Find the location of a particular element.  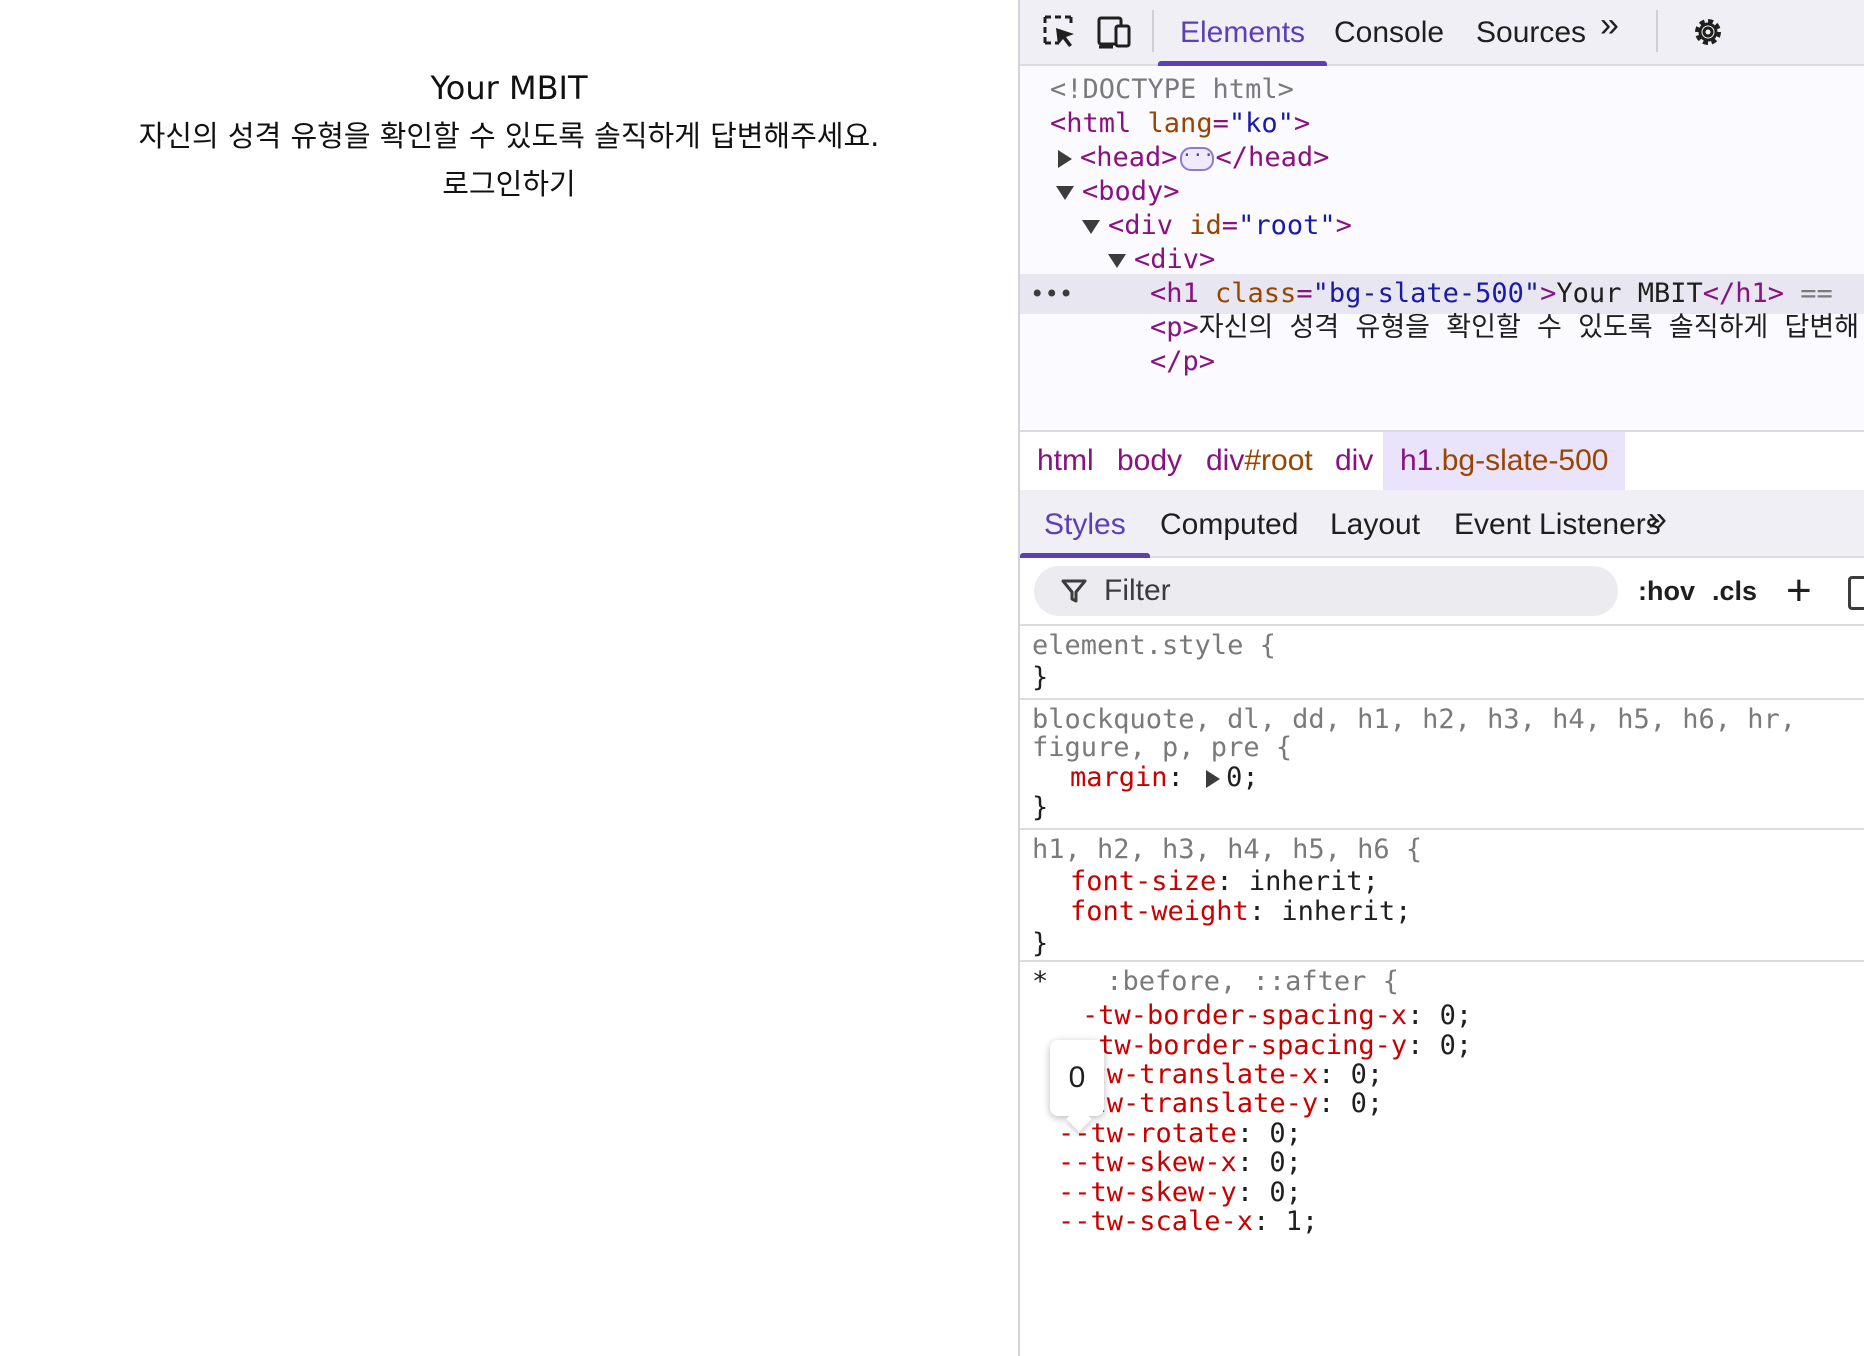

dom-p-close: </p> is located at coordinates (1182, 362).